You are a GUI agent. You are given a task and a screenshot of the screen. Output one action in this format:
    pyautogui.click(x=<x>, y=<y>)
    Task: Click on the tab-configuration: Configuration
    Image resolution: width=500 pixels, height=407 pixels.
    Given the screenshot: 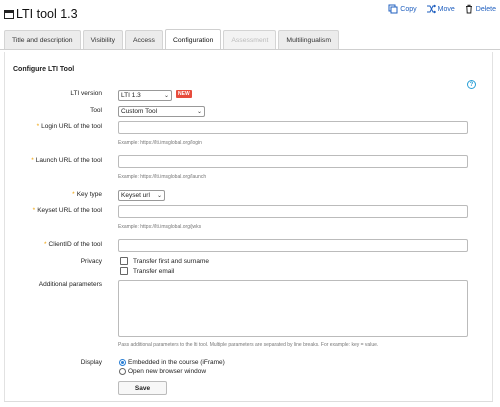 What is the action you would take?
    pyautogui.click(x=193, y=39)
    